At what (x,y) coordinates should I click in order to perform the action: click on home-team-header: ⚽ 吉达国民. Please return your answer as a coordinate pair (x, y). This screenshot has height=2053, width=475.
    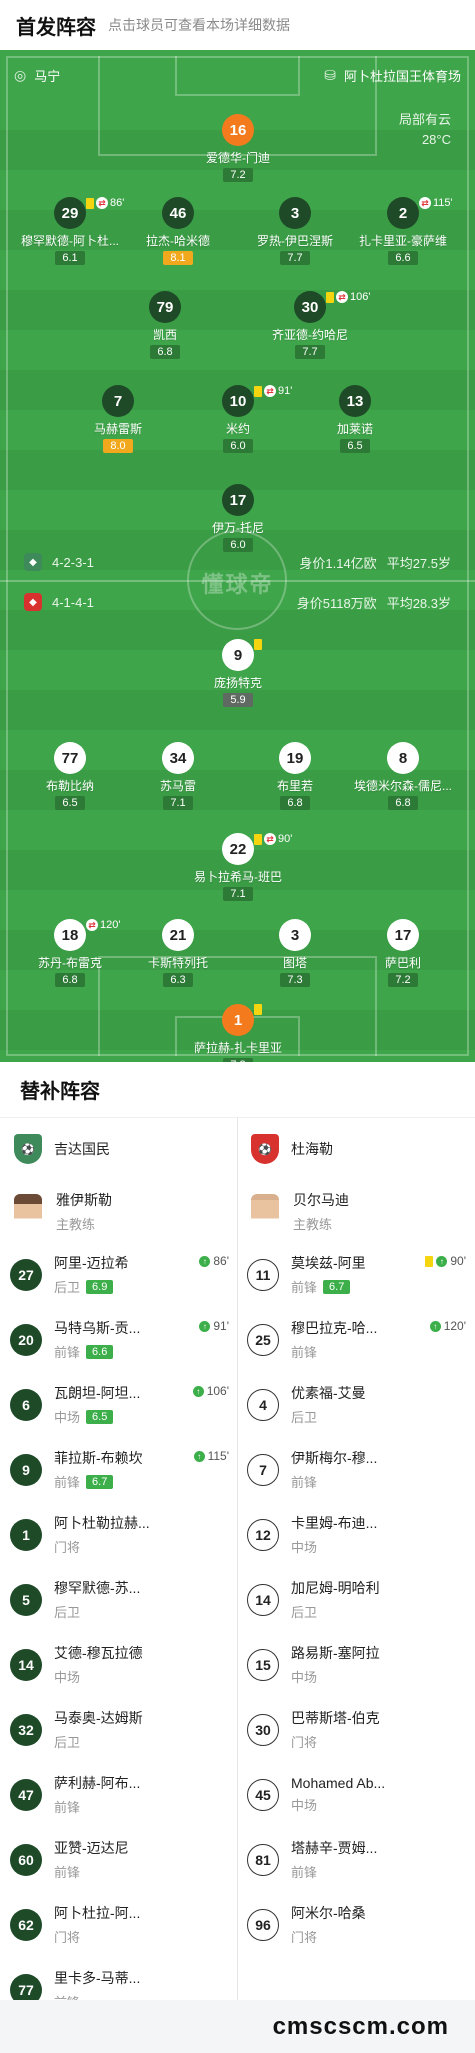
    Looking at the image, I should click on (118, 1149).